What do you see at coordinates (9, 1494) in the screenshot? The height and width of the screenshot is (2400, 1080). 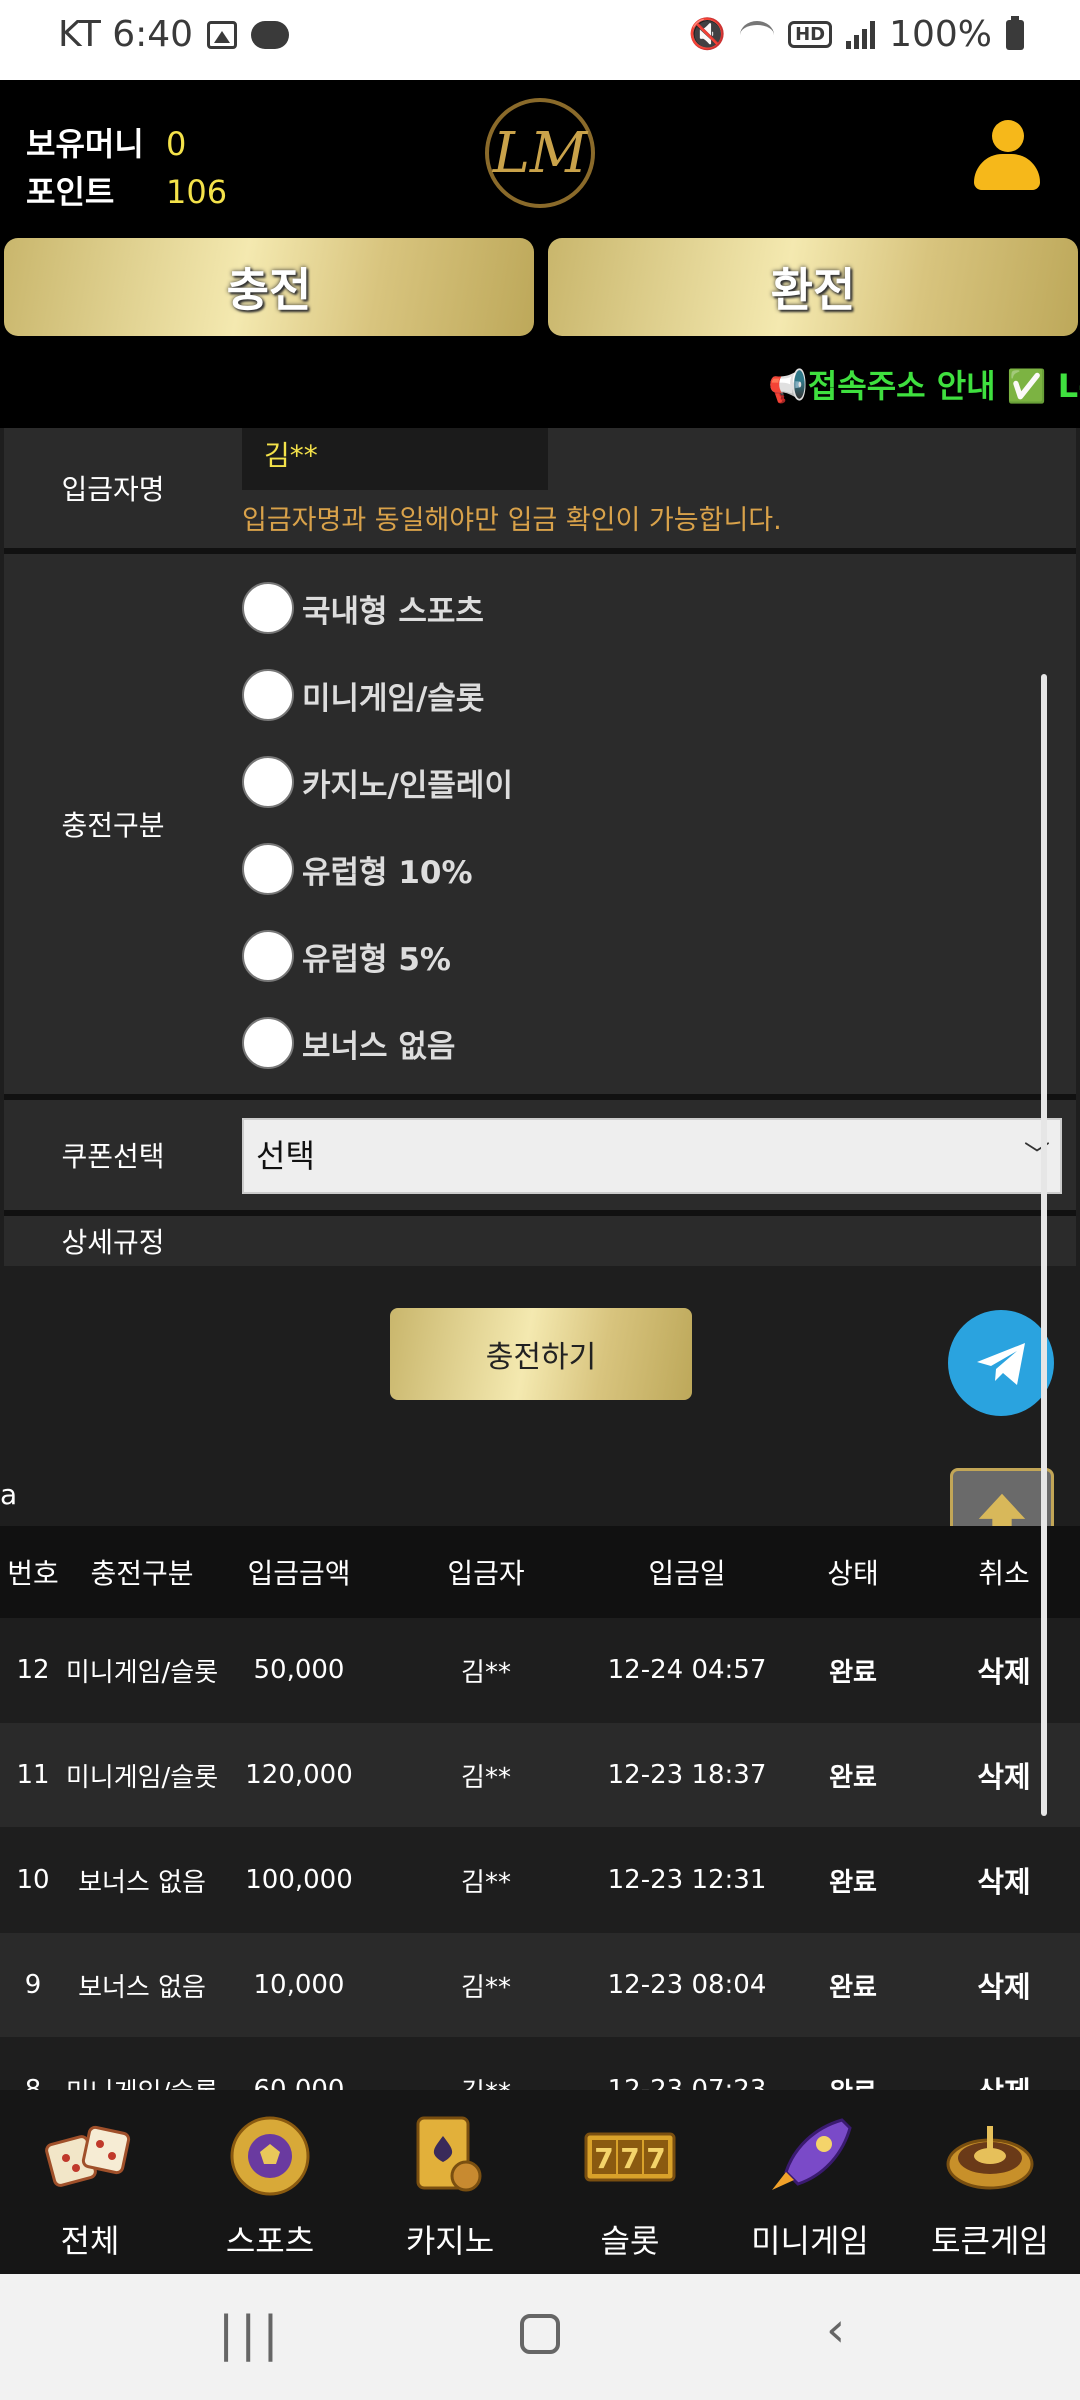 I see `stray-text: a` at bounding box center [9, 1494].